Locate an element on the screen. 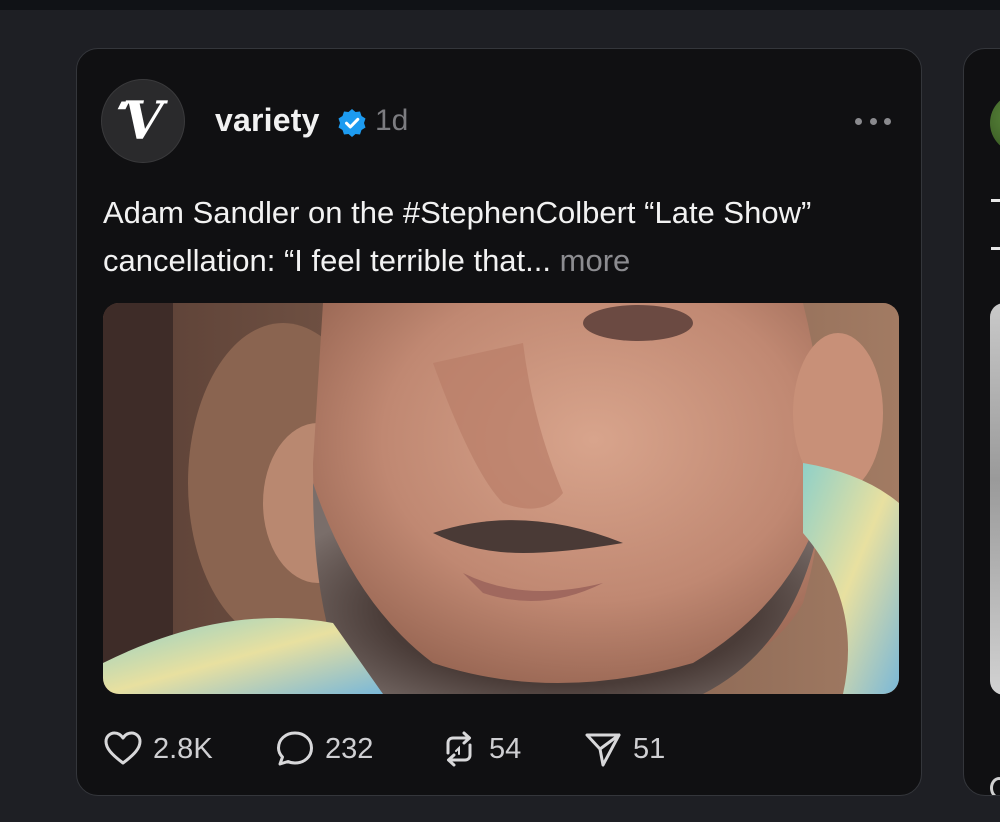  share-button: 51 is located at coordinates (624, 749).